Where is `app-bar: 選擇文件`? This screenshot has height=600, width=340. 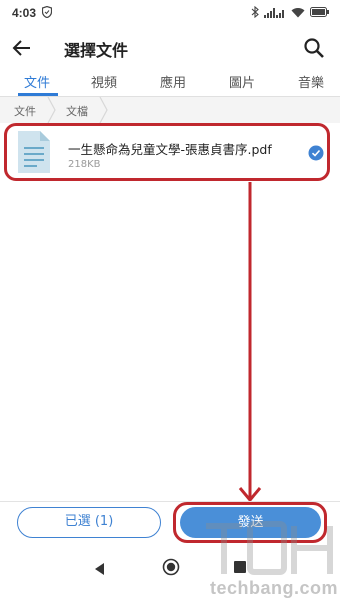
app-bar: 選擇文件 is located at coordinates (170, 48).